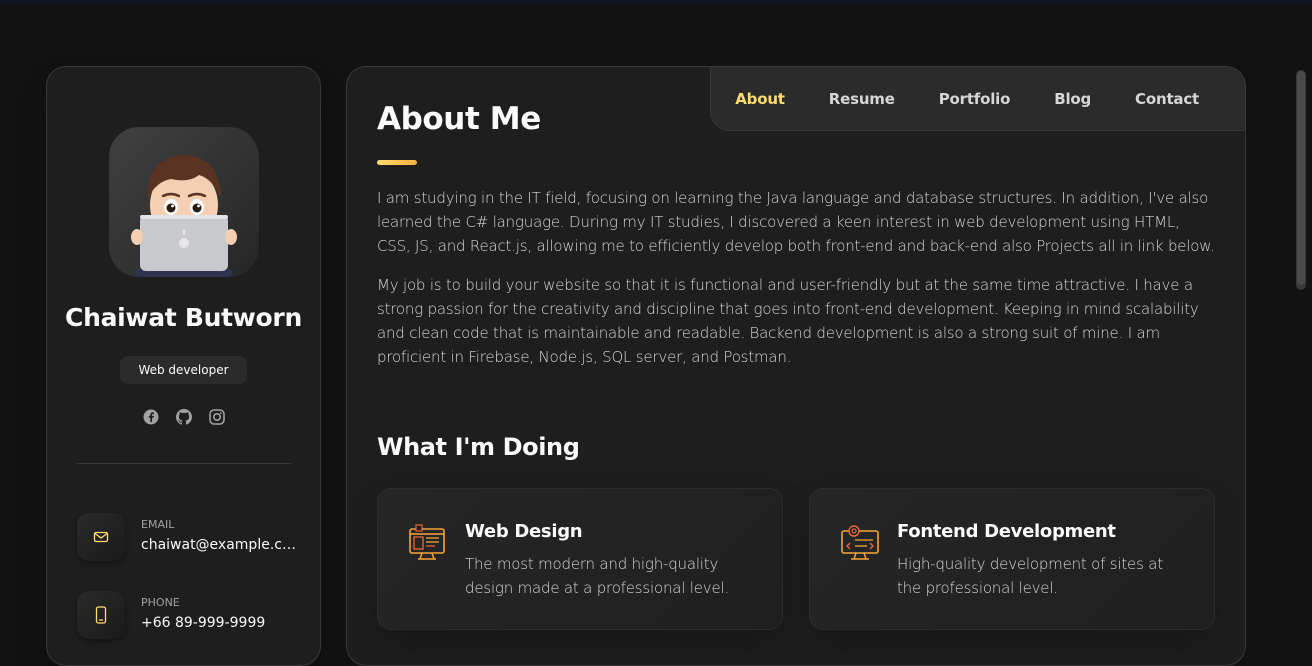 The width and height of the screenshot is (1312, 666). I want to click on top-navbar: About Resume Portfolio Blog Contact, so click(977, 99).